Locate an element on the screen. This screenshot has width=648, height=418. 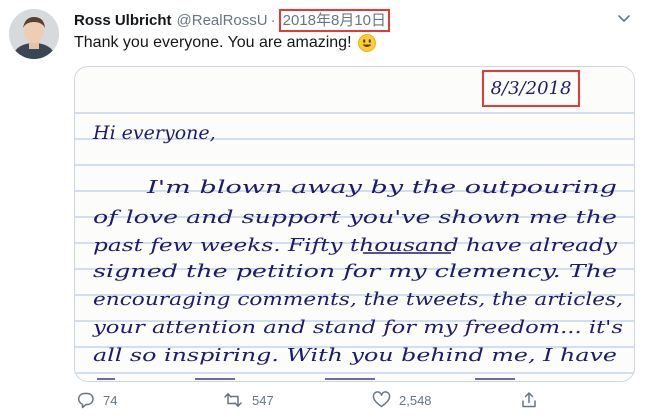
avatar-photo is located at coordinates (34, 34).